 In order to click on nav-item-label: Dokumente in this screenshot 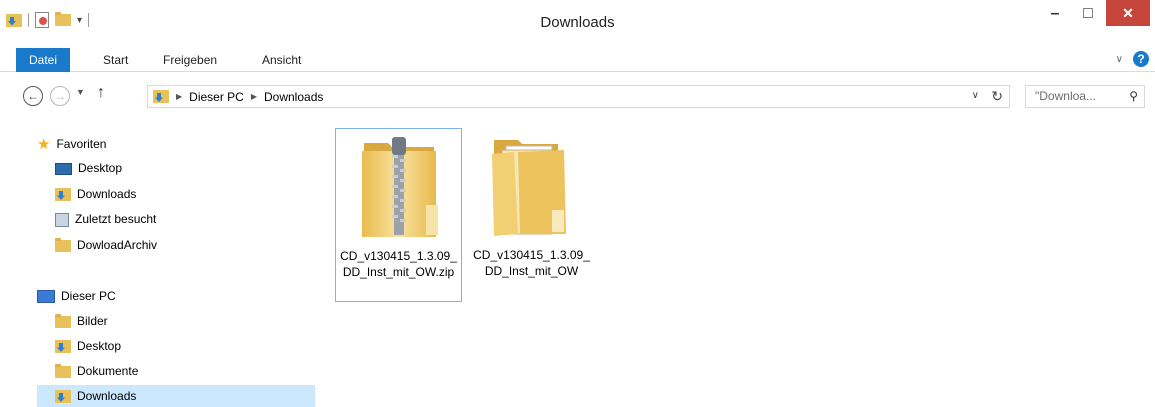, I will do `click(108, 371)`.